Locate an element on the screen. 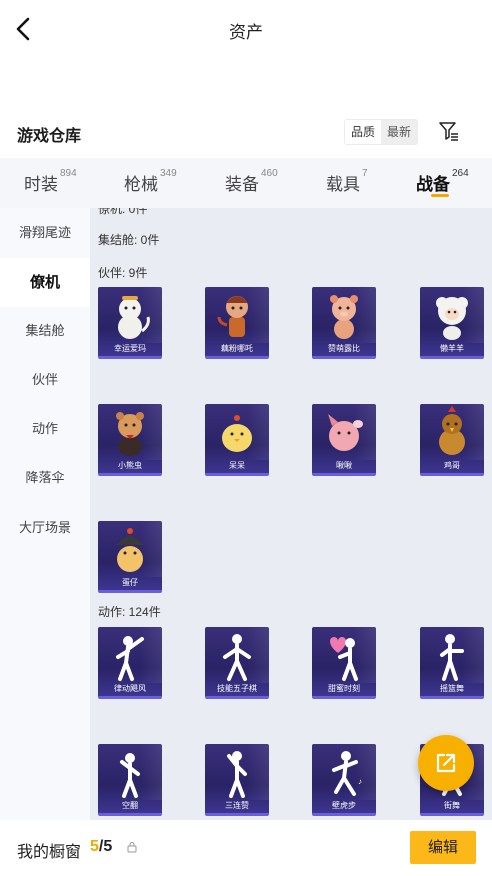 The height and width of the screenshot is (876, 492). tab-vehicles: 载具7 is located at coordinates (347, 181).